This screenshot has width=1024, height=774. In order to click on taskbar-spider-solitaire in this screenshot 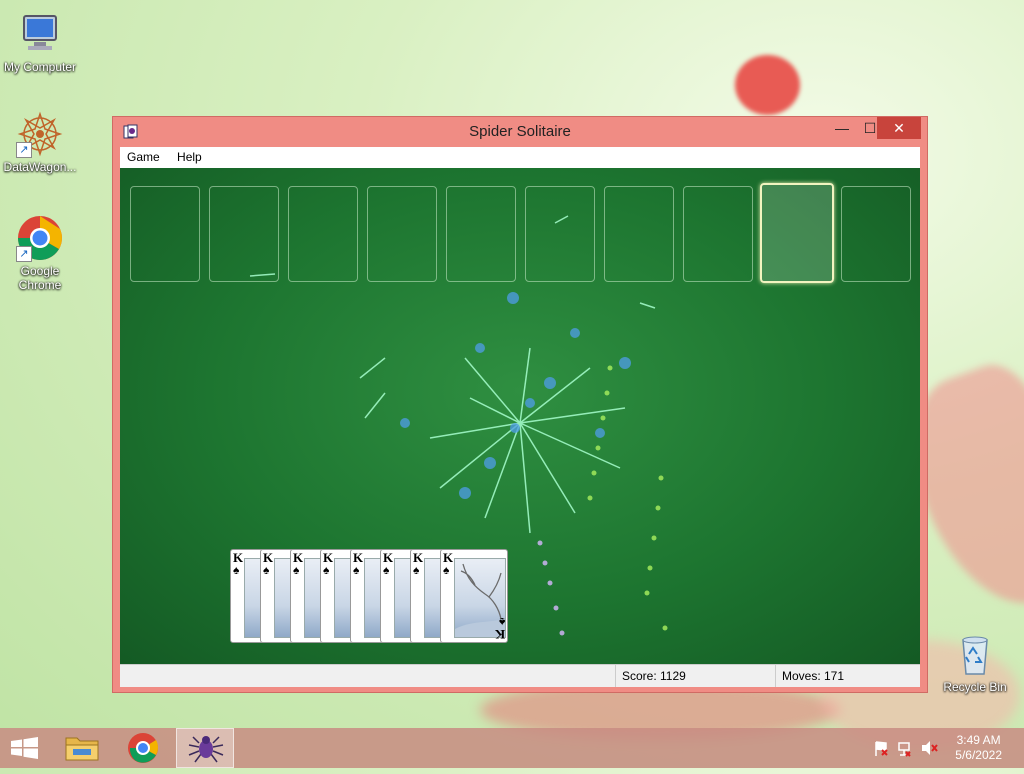, I will do `click(205, 748)`.